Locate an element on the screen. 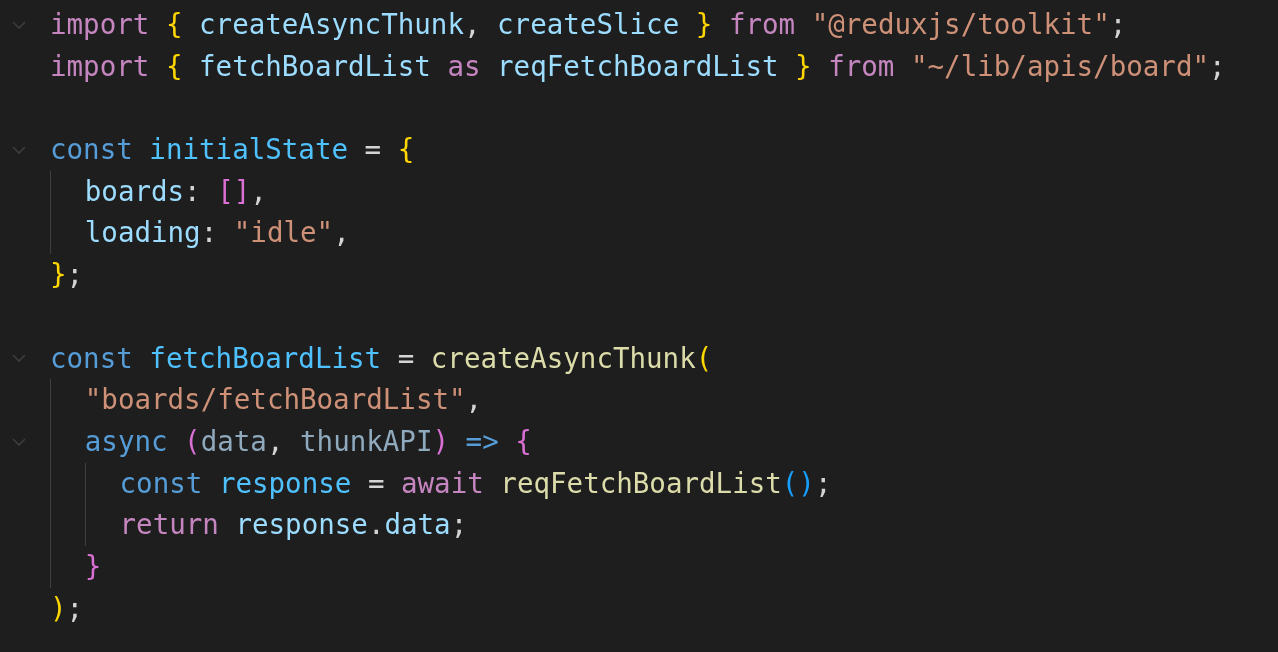 The image size is (1278, 652). code-line: boards: [], is located at coordinates (175, 191).